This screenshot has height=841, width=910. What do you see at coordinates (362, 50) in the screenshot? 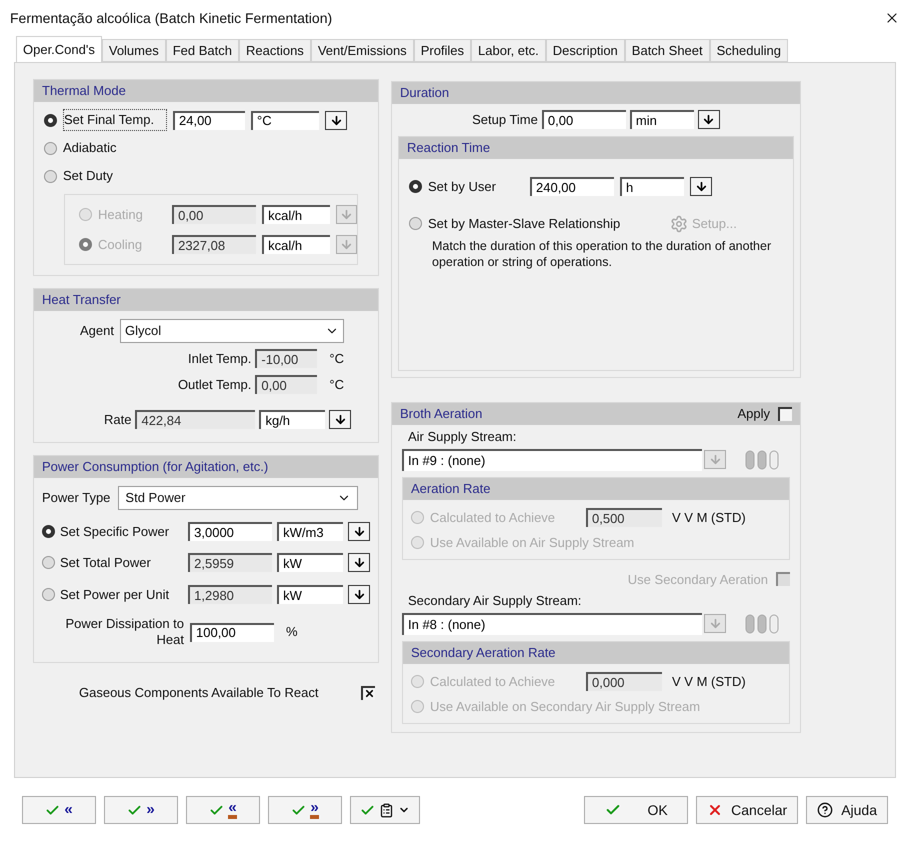
I see `tab: Vent/Emissions` at bounding box center [362, 50].